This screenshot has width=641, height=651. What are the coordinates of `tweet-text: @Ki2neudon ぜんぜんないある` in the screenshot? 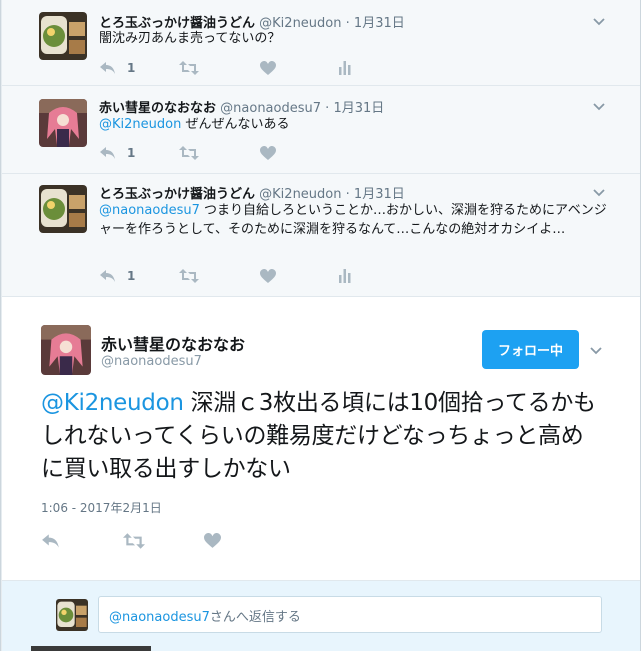 It's located at (359, 124).